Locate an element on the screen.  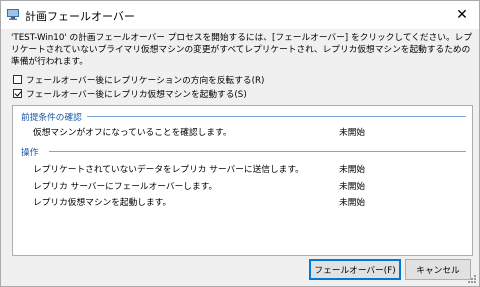
action-item-failover: レプリカ サーバーにフェールオーバーします。 is located at coordinates (125, 187).